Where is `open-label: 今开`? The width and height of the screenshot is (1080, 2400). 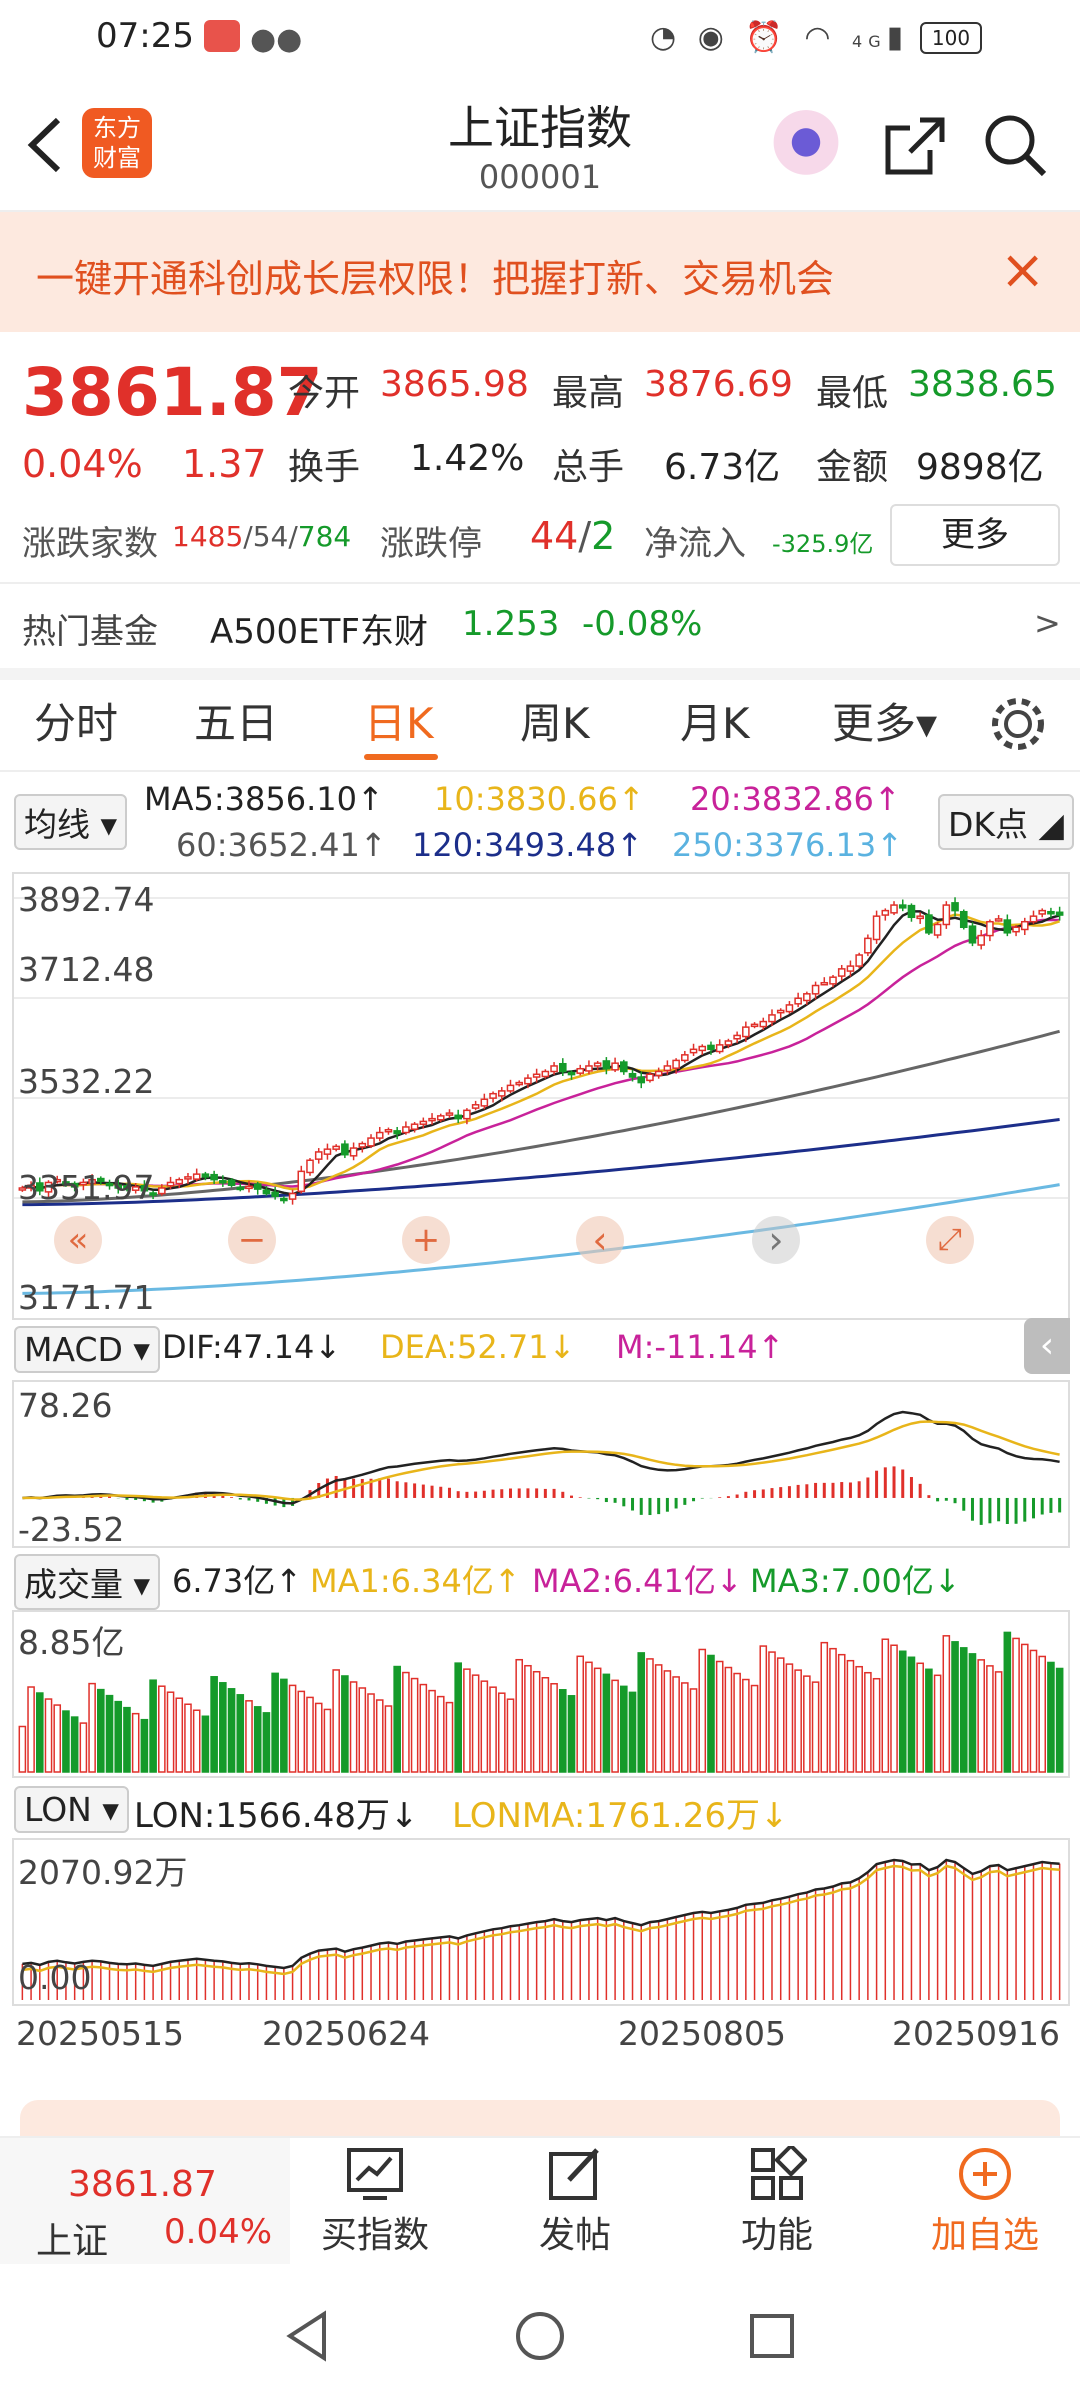
open-label: 今开 is located at coordinates (324, 393).